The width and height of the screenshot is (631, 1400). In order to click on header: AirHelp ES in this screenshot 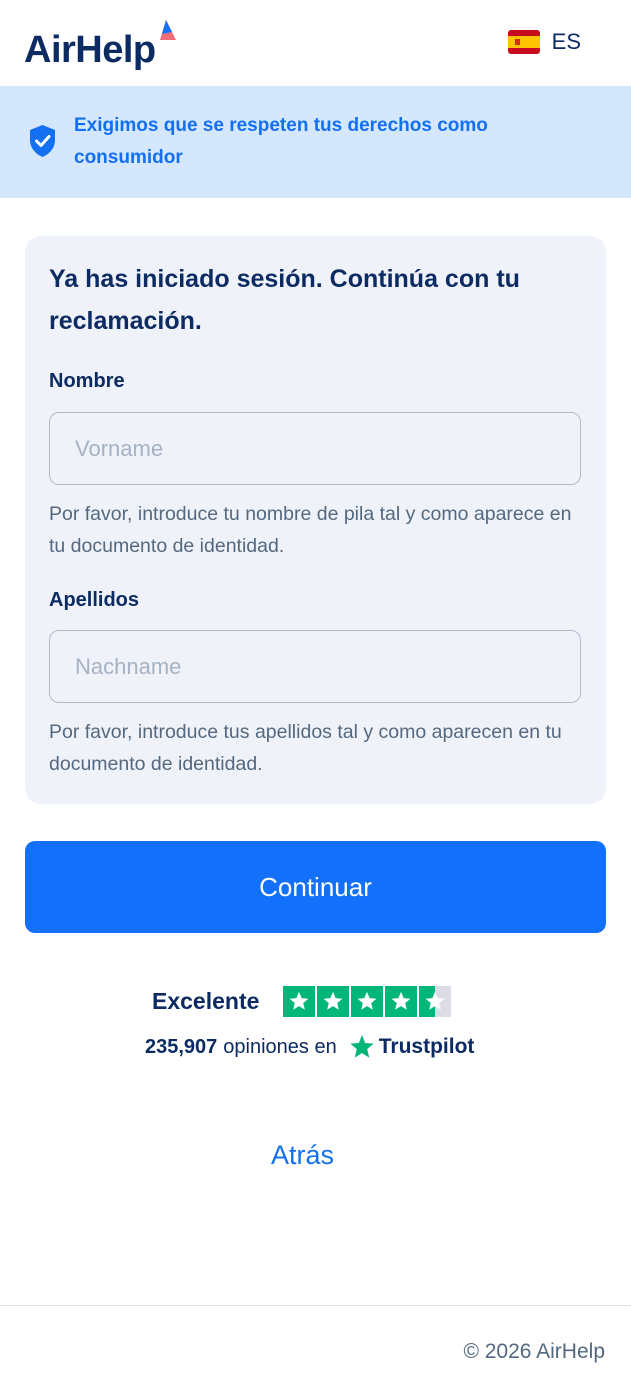, I will do `click(315, 43)`.